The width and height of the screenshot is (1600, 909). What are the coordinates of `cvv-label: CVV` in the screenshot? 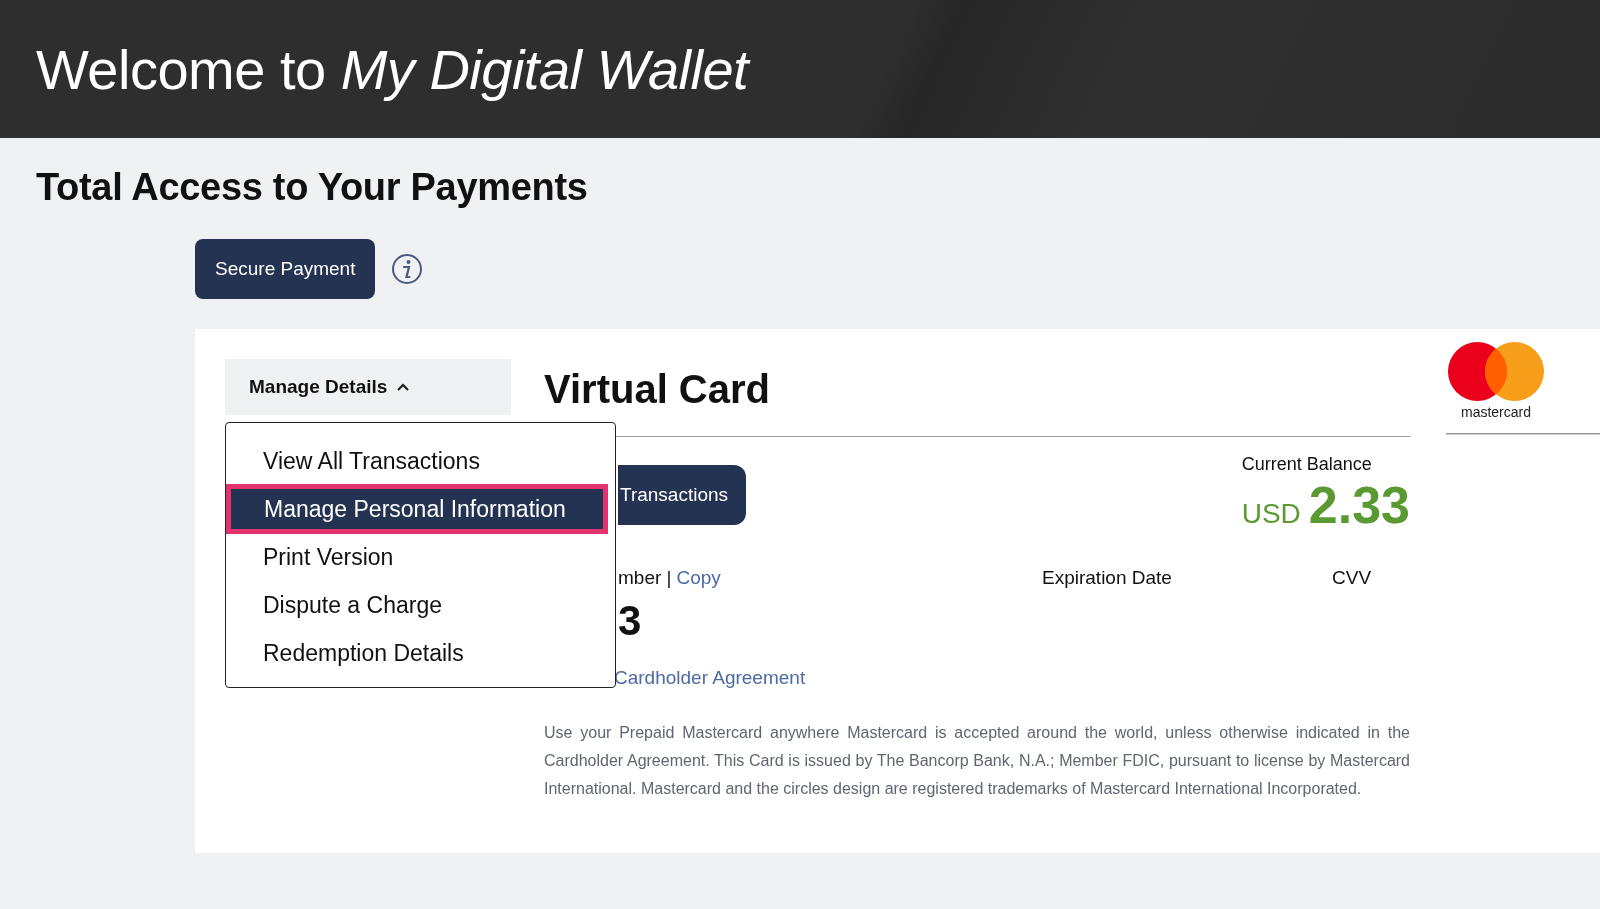 It's located at (1352, 578).